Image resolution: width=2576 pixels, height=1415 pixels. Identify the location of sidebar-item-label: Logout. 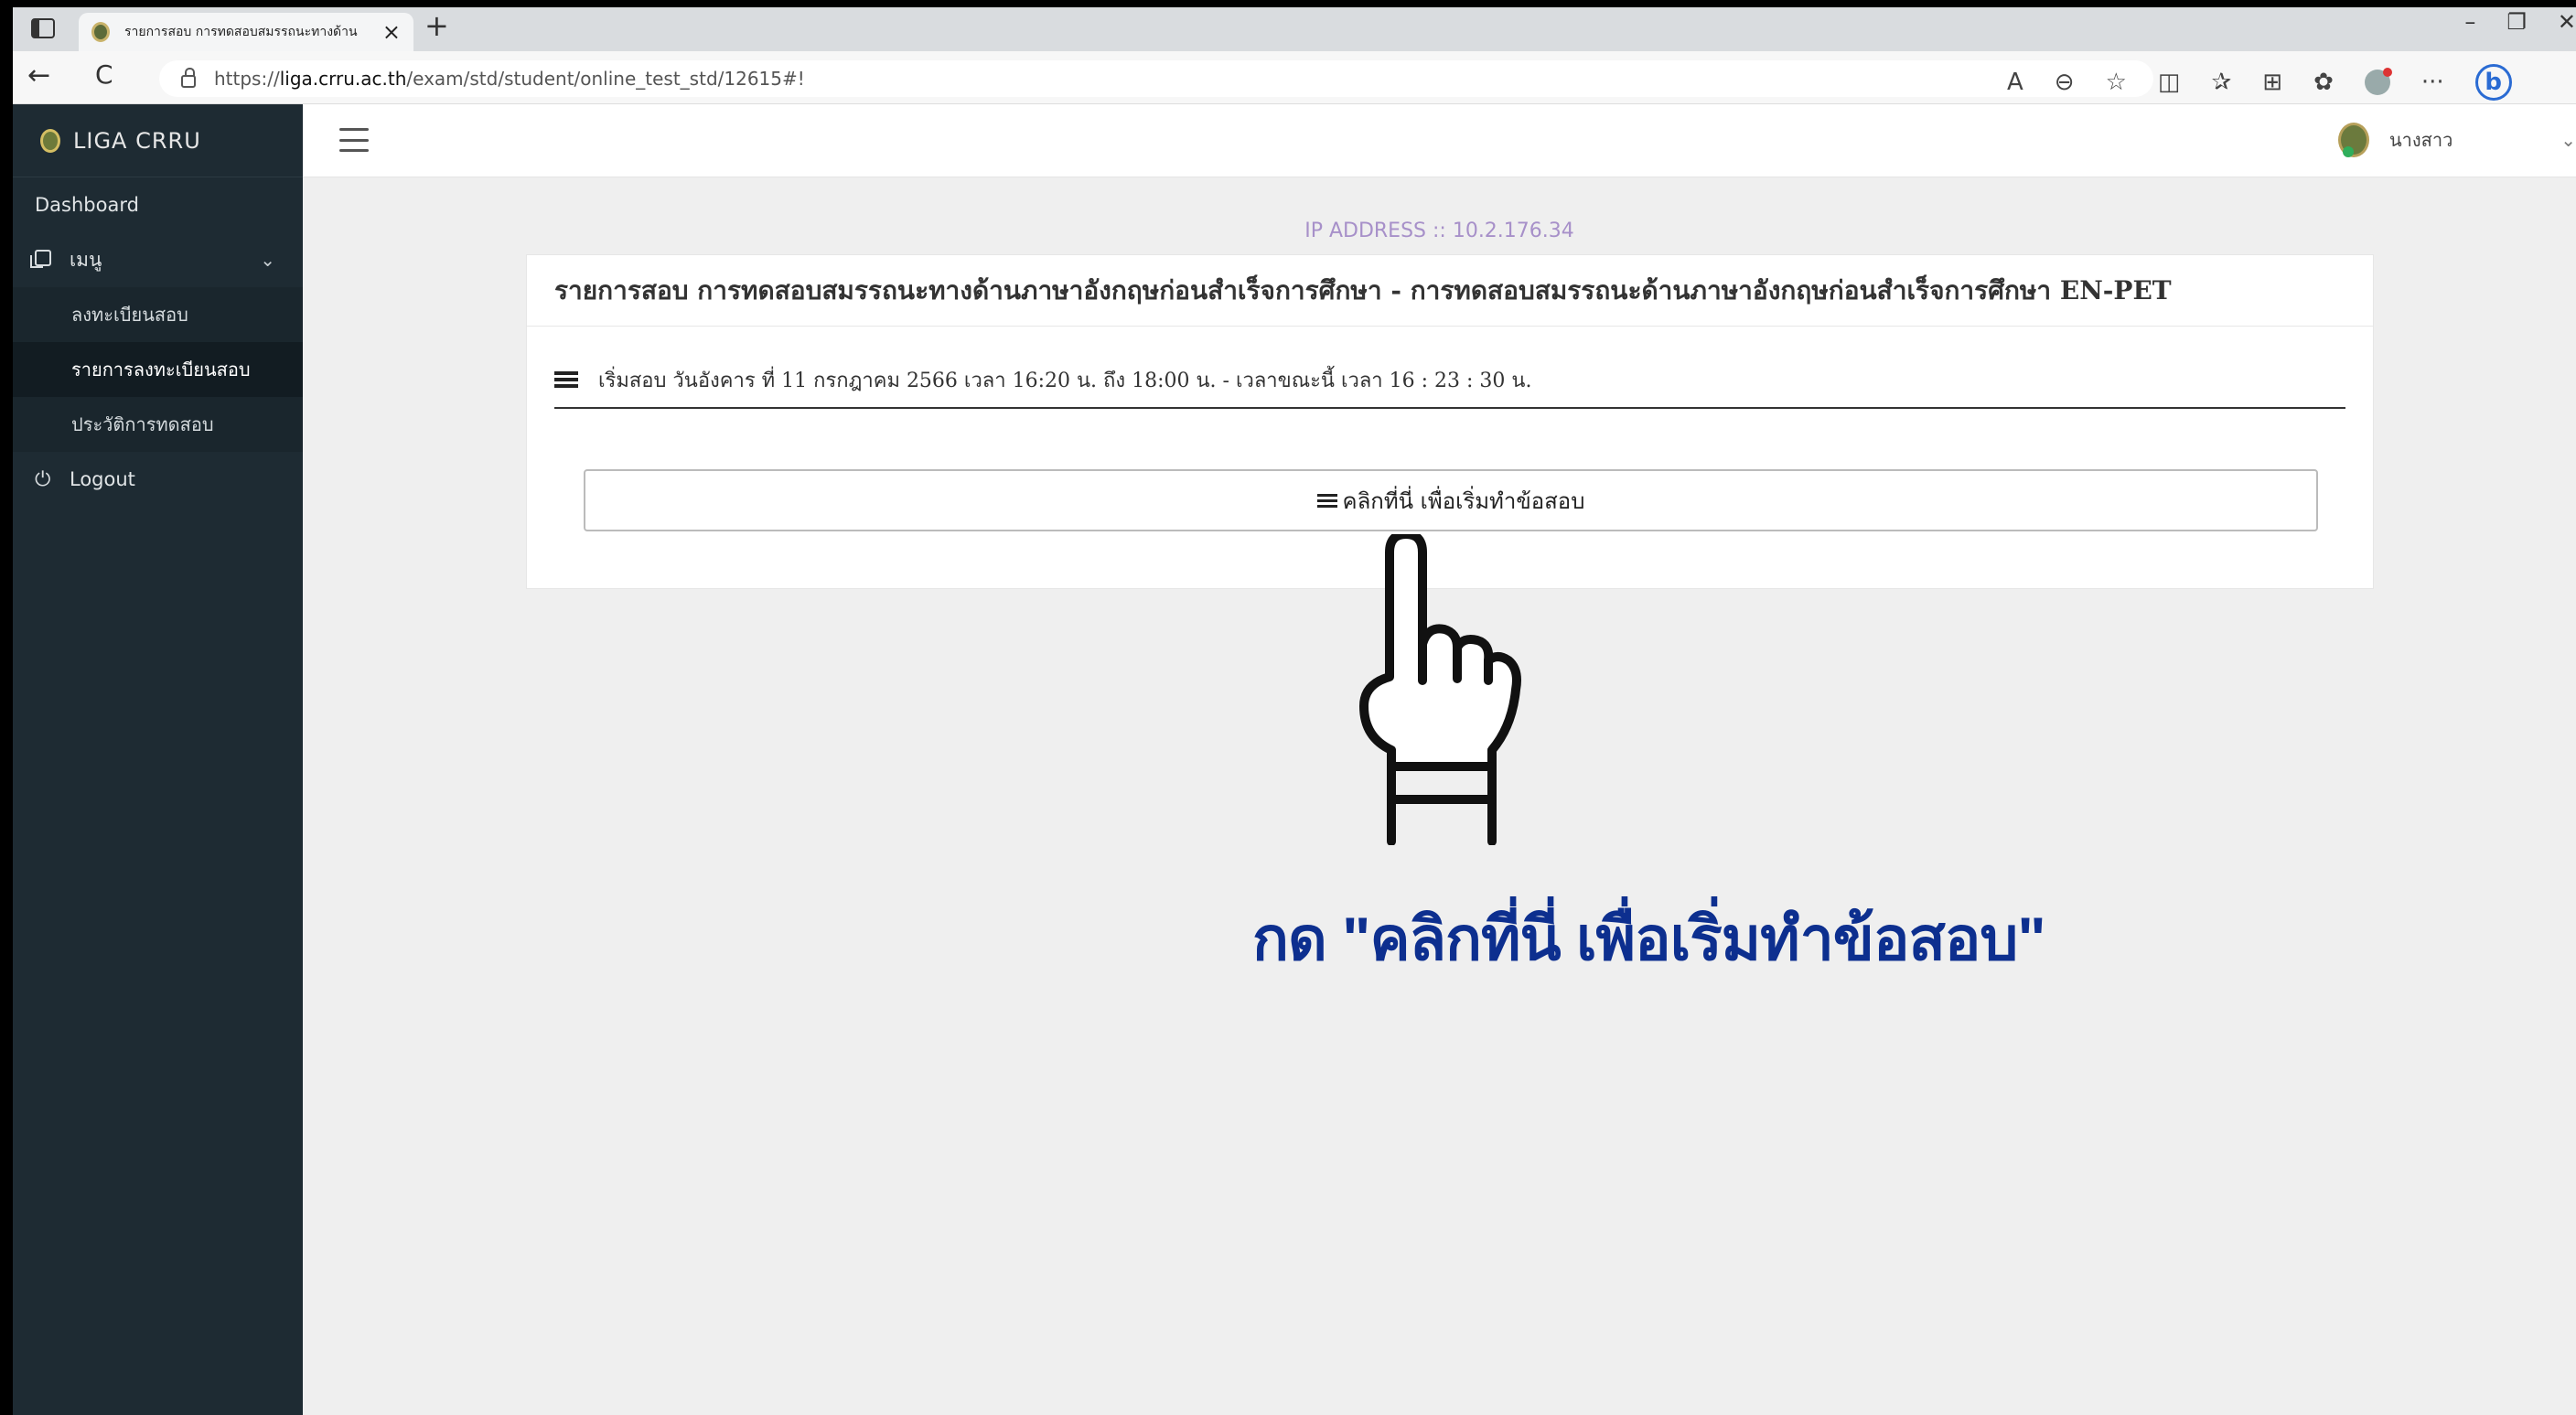
(103, 479).